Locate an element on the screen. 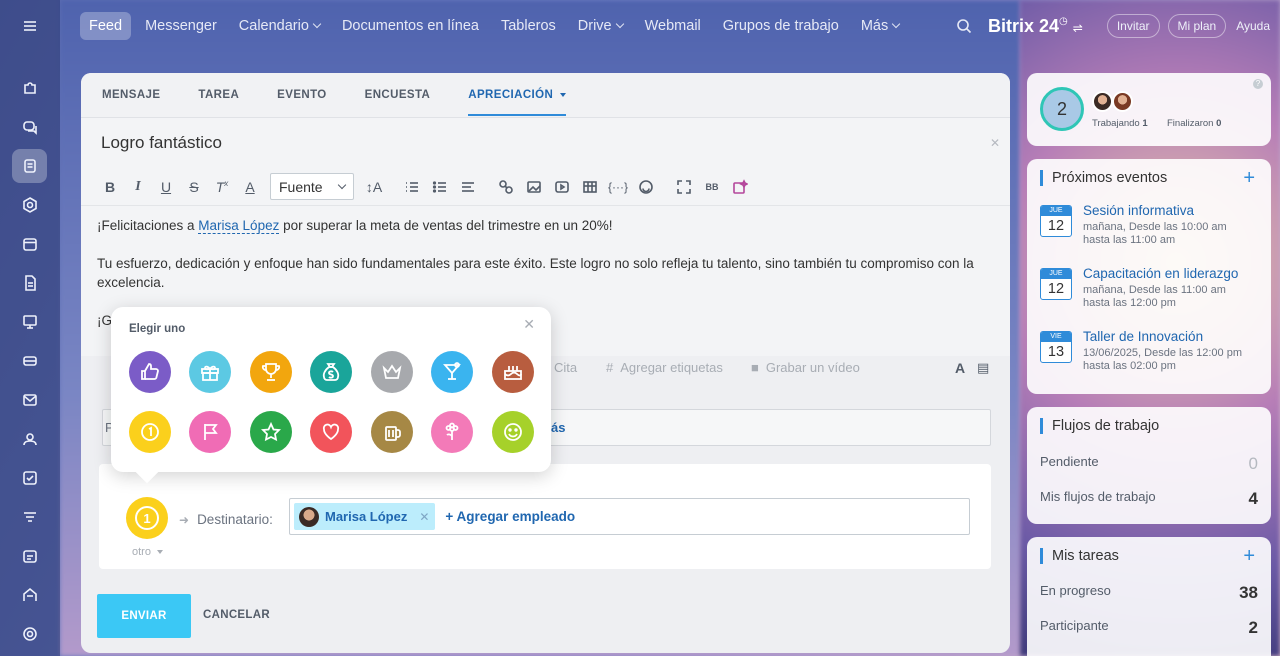  event-title: Taller de Innovación is located at coordinates (1143, 336).